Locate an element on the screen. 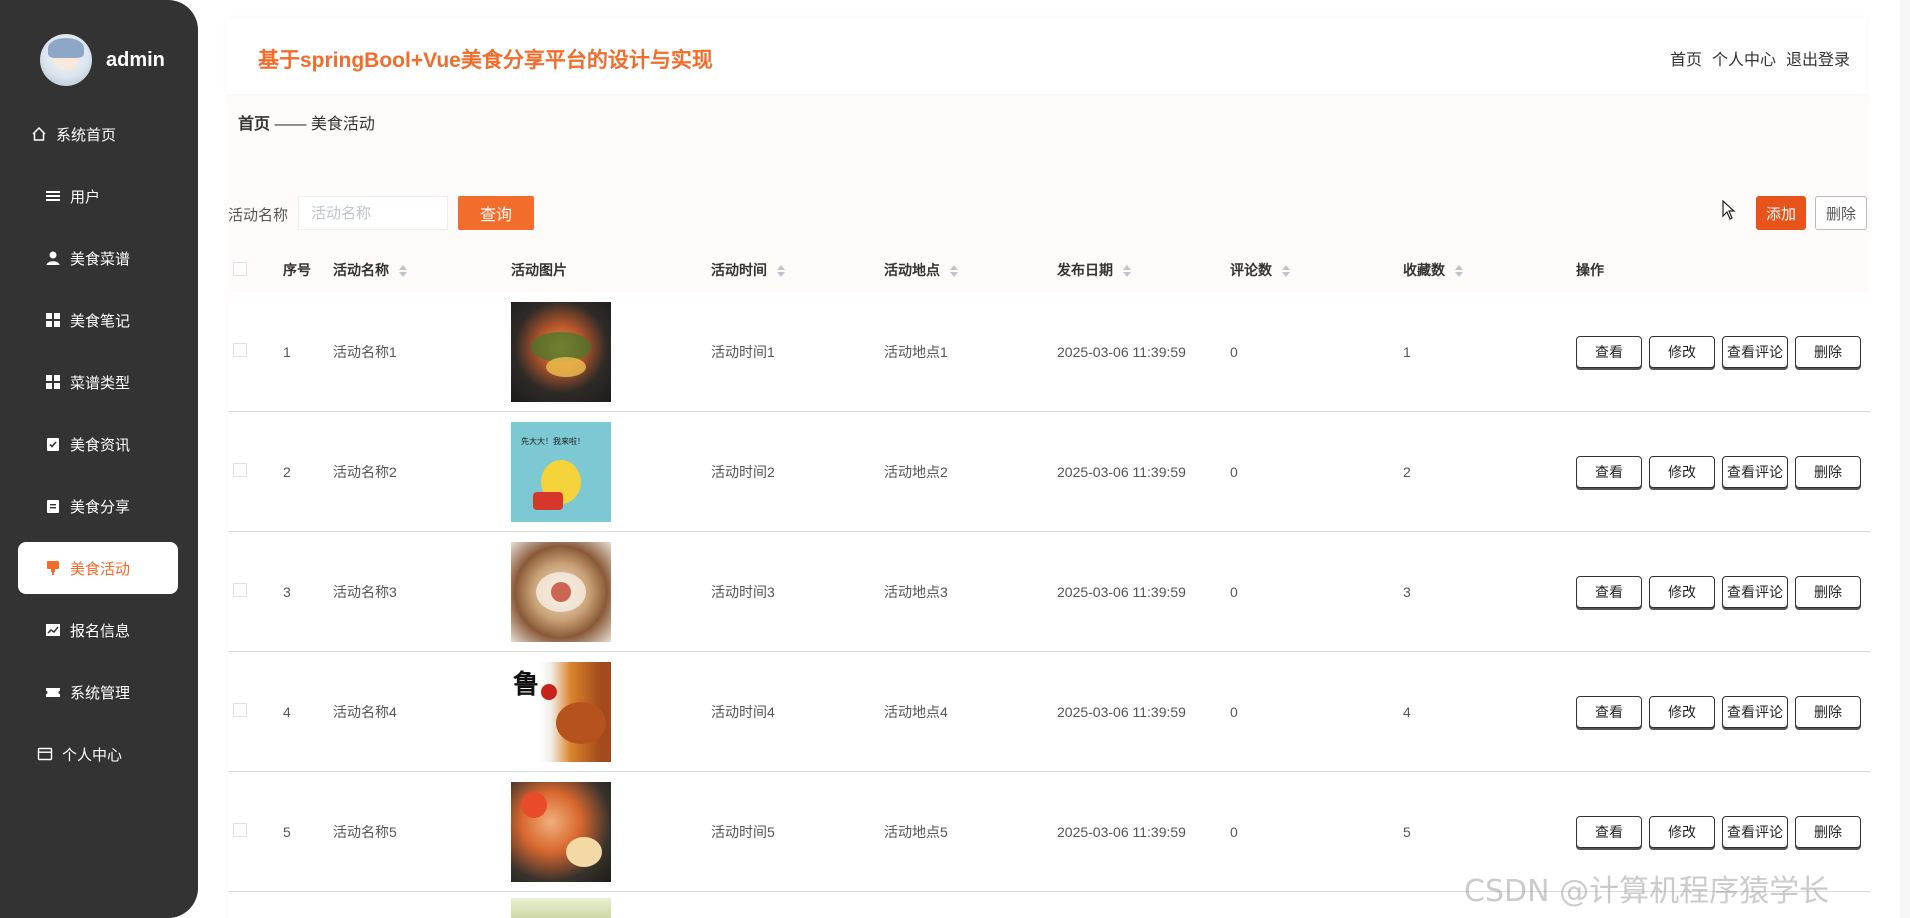  breadcrumb-home: 首页 is located at coordinates (254, 124).